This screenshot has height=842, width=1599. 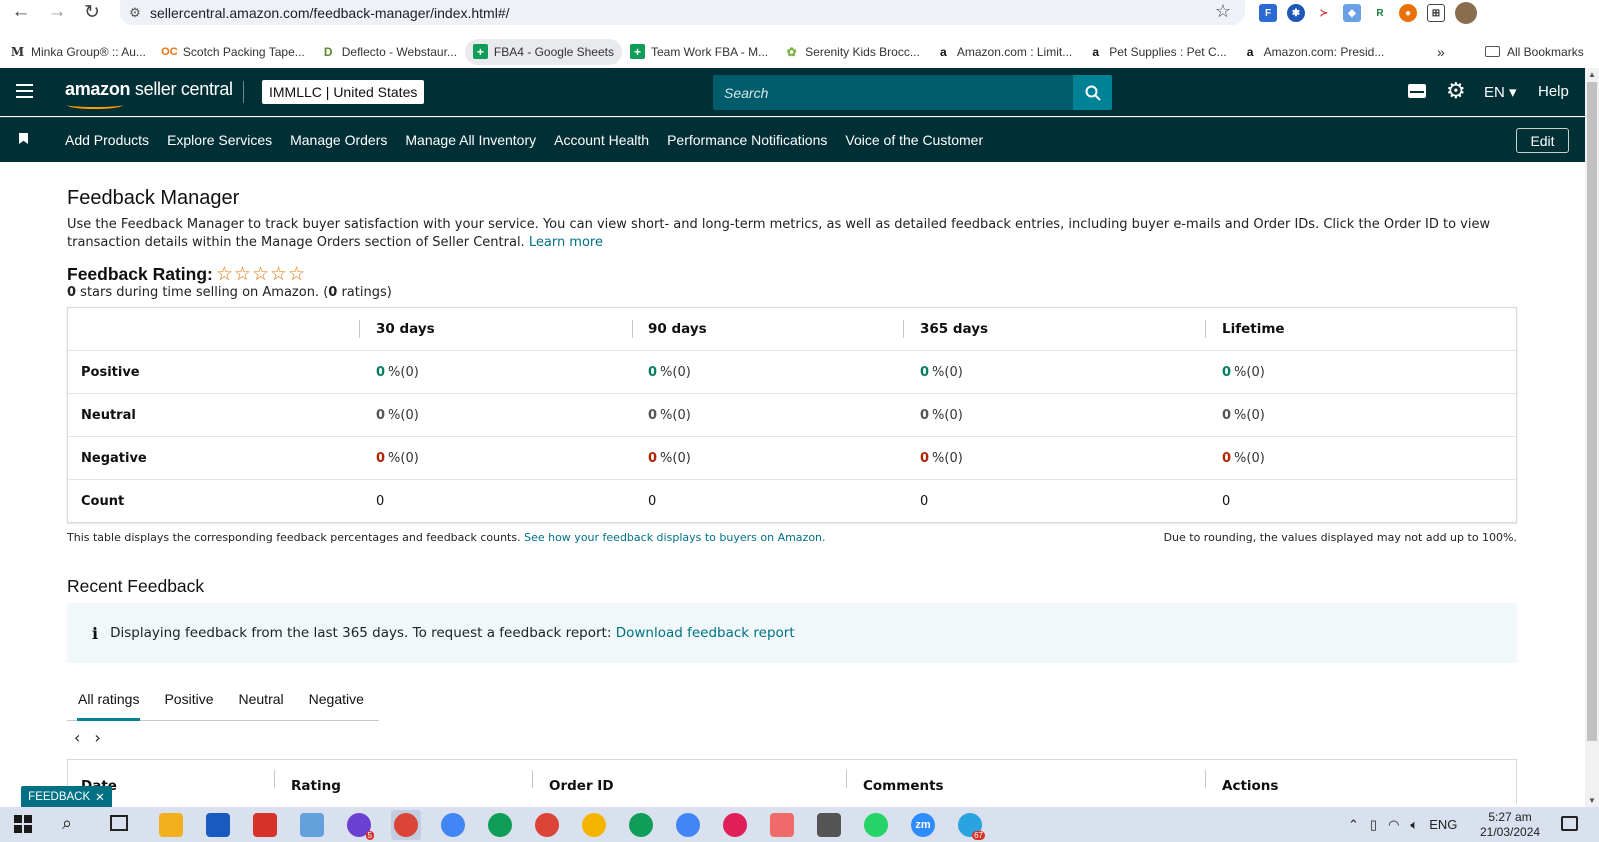 I want to click on chrome-taskbar-icon, so click(x=453, y=825).